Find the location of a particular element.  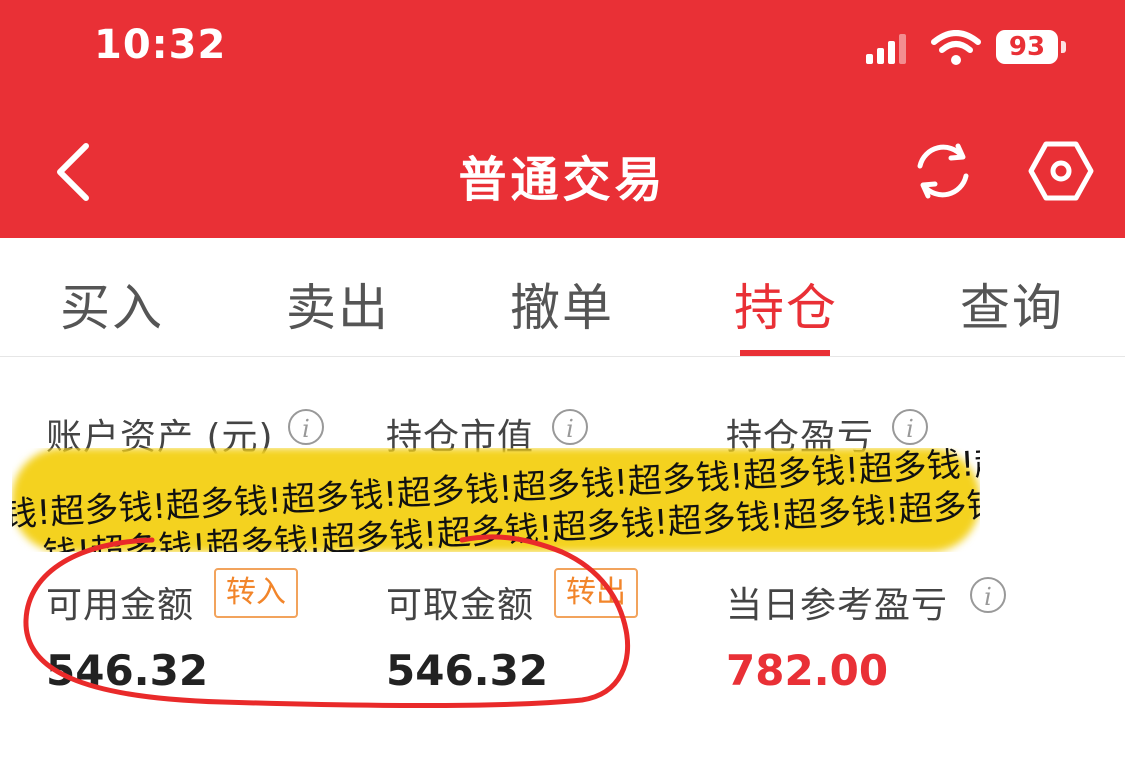

daily-pnl-value: 782.00 is located at coordinates (807, 670).